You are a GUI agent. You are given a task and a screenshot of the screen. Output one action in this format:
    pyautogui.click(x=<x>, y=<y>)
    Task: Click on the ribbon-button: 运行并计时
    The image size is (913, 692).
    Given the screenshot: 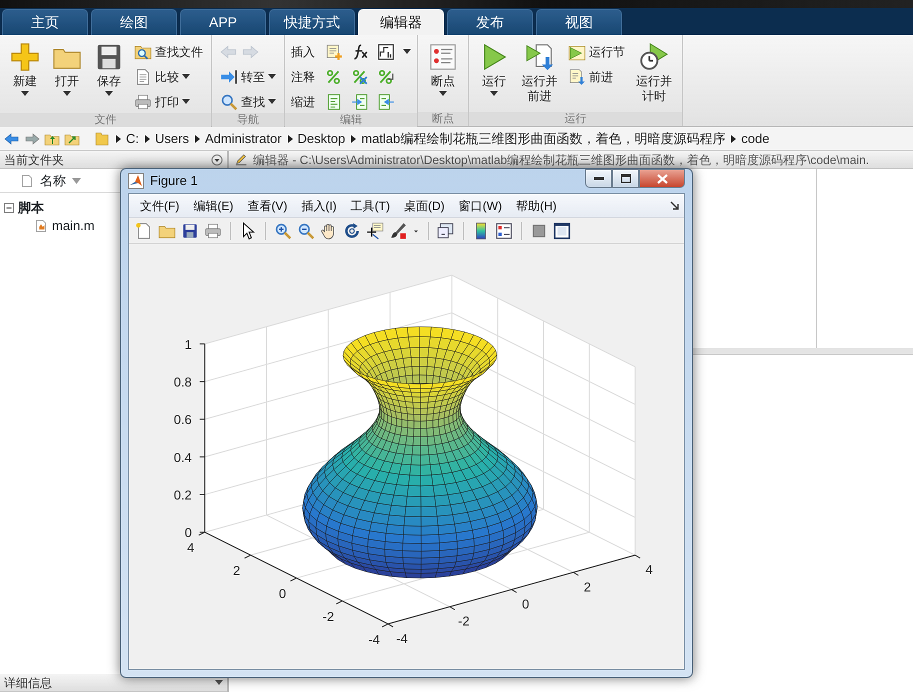 What is the action you would take?
    pyautogui.click(x=653, y=73)
    